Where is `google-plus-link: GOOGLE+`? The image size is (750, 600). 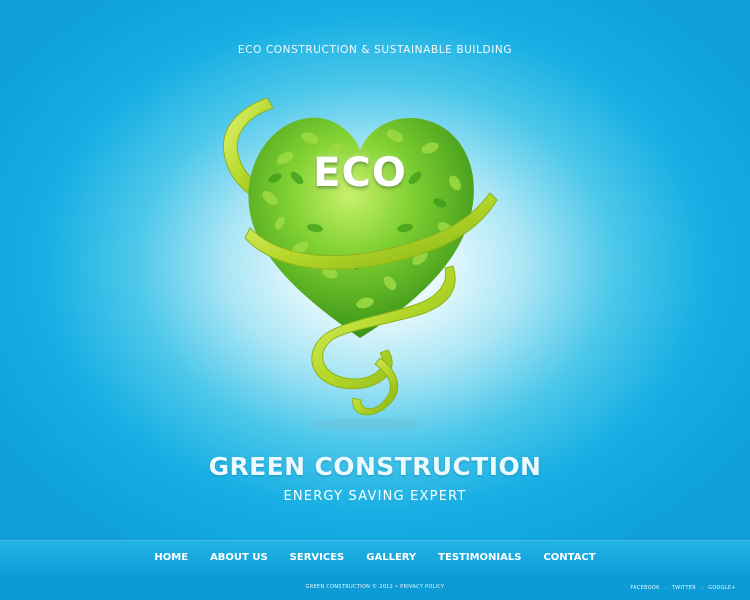
google-plus-link: GOOGLE+ is located at coordinates (722, 588).